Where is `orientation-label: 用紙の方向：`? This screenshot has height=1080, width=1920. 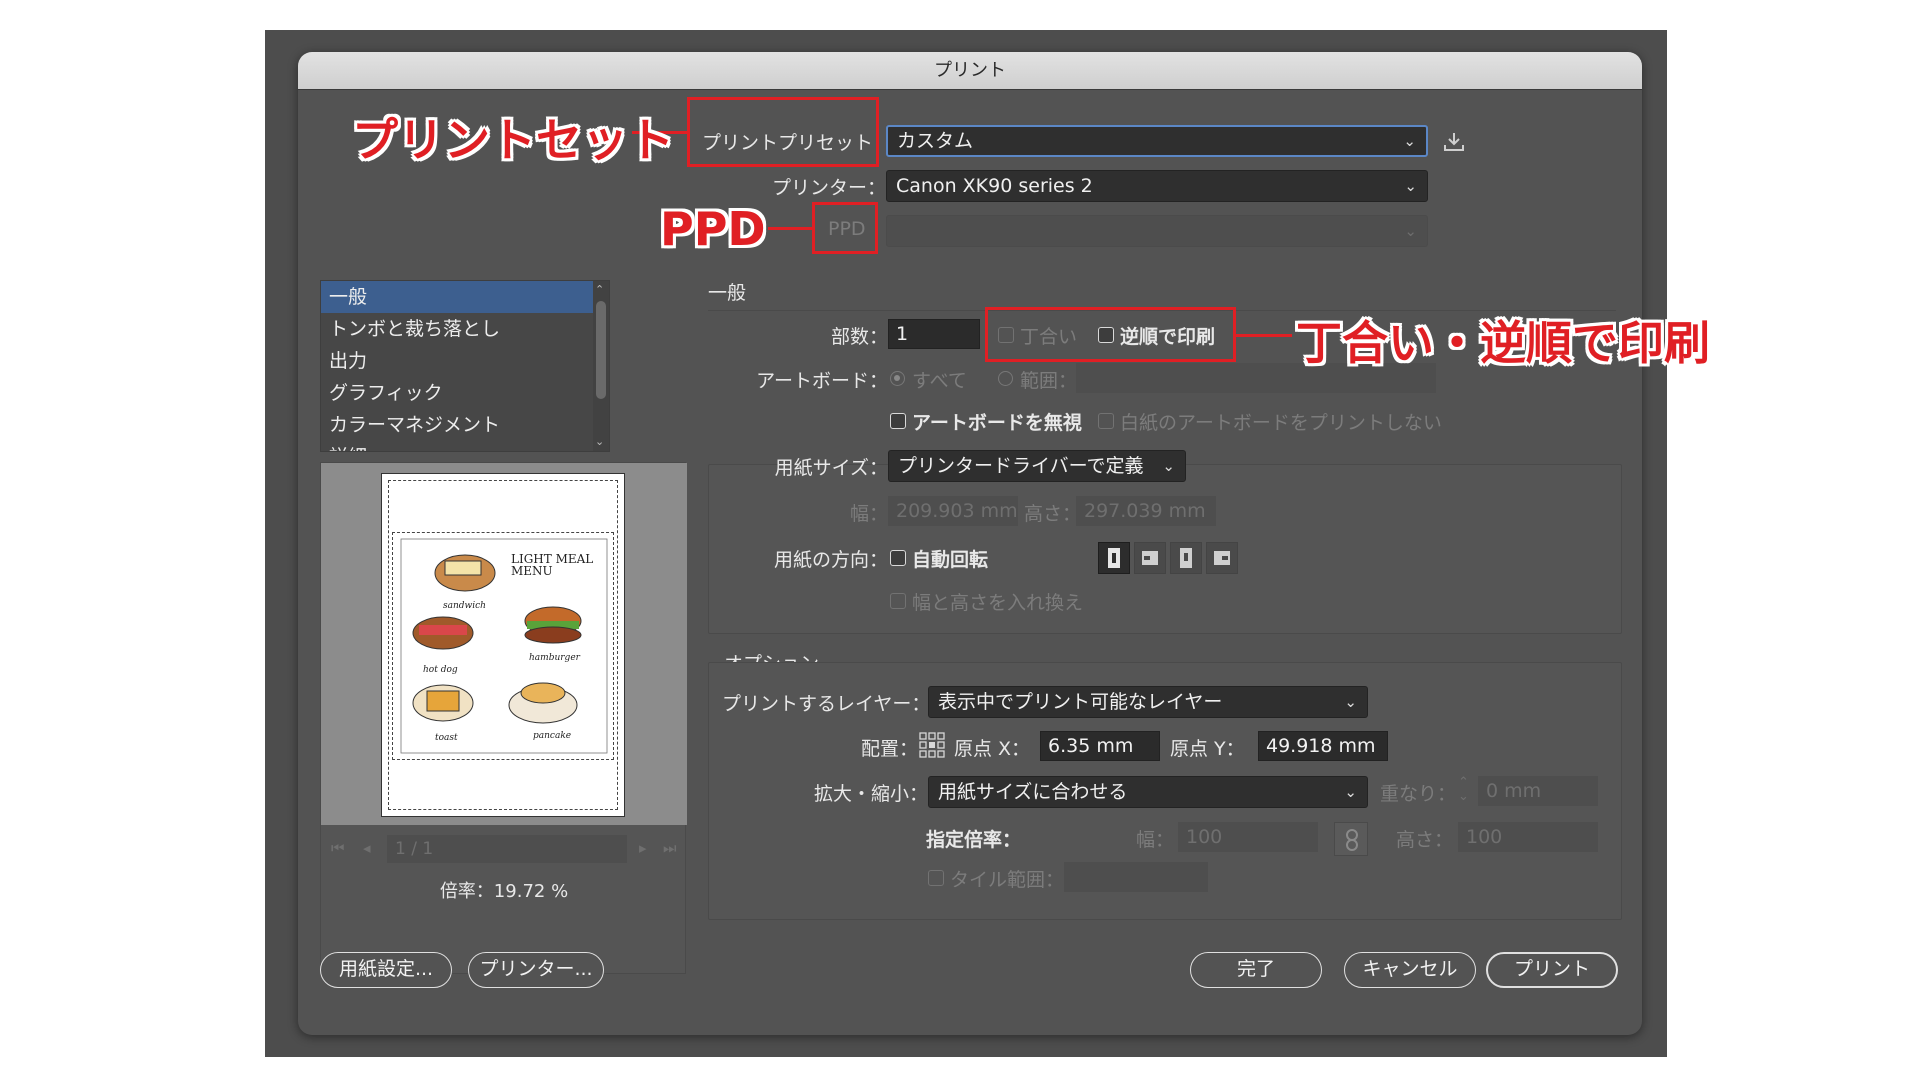 orientation-label: 用紙の方向： is located at coordinates (830, 560).